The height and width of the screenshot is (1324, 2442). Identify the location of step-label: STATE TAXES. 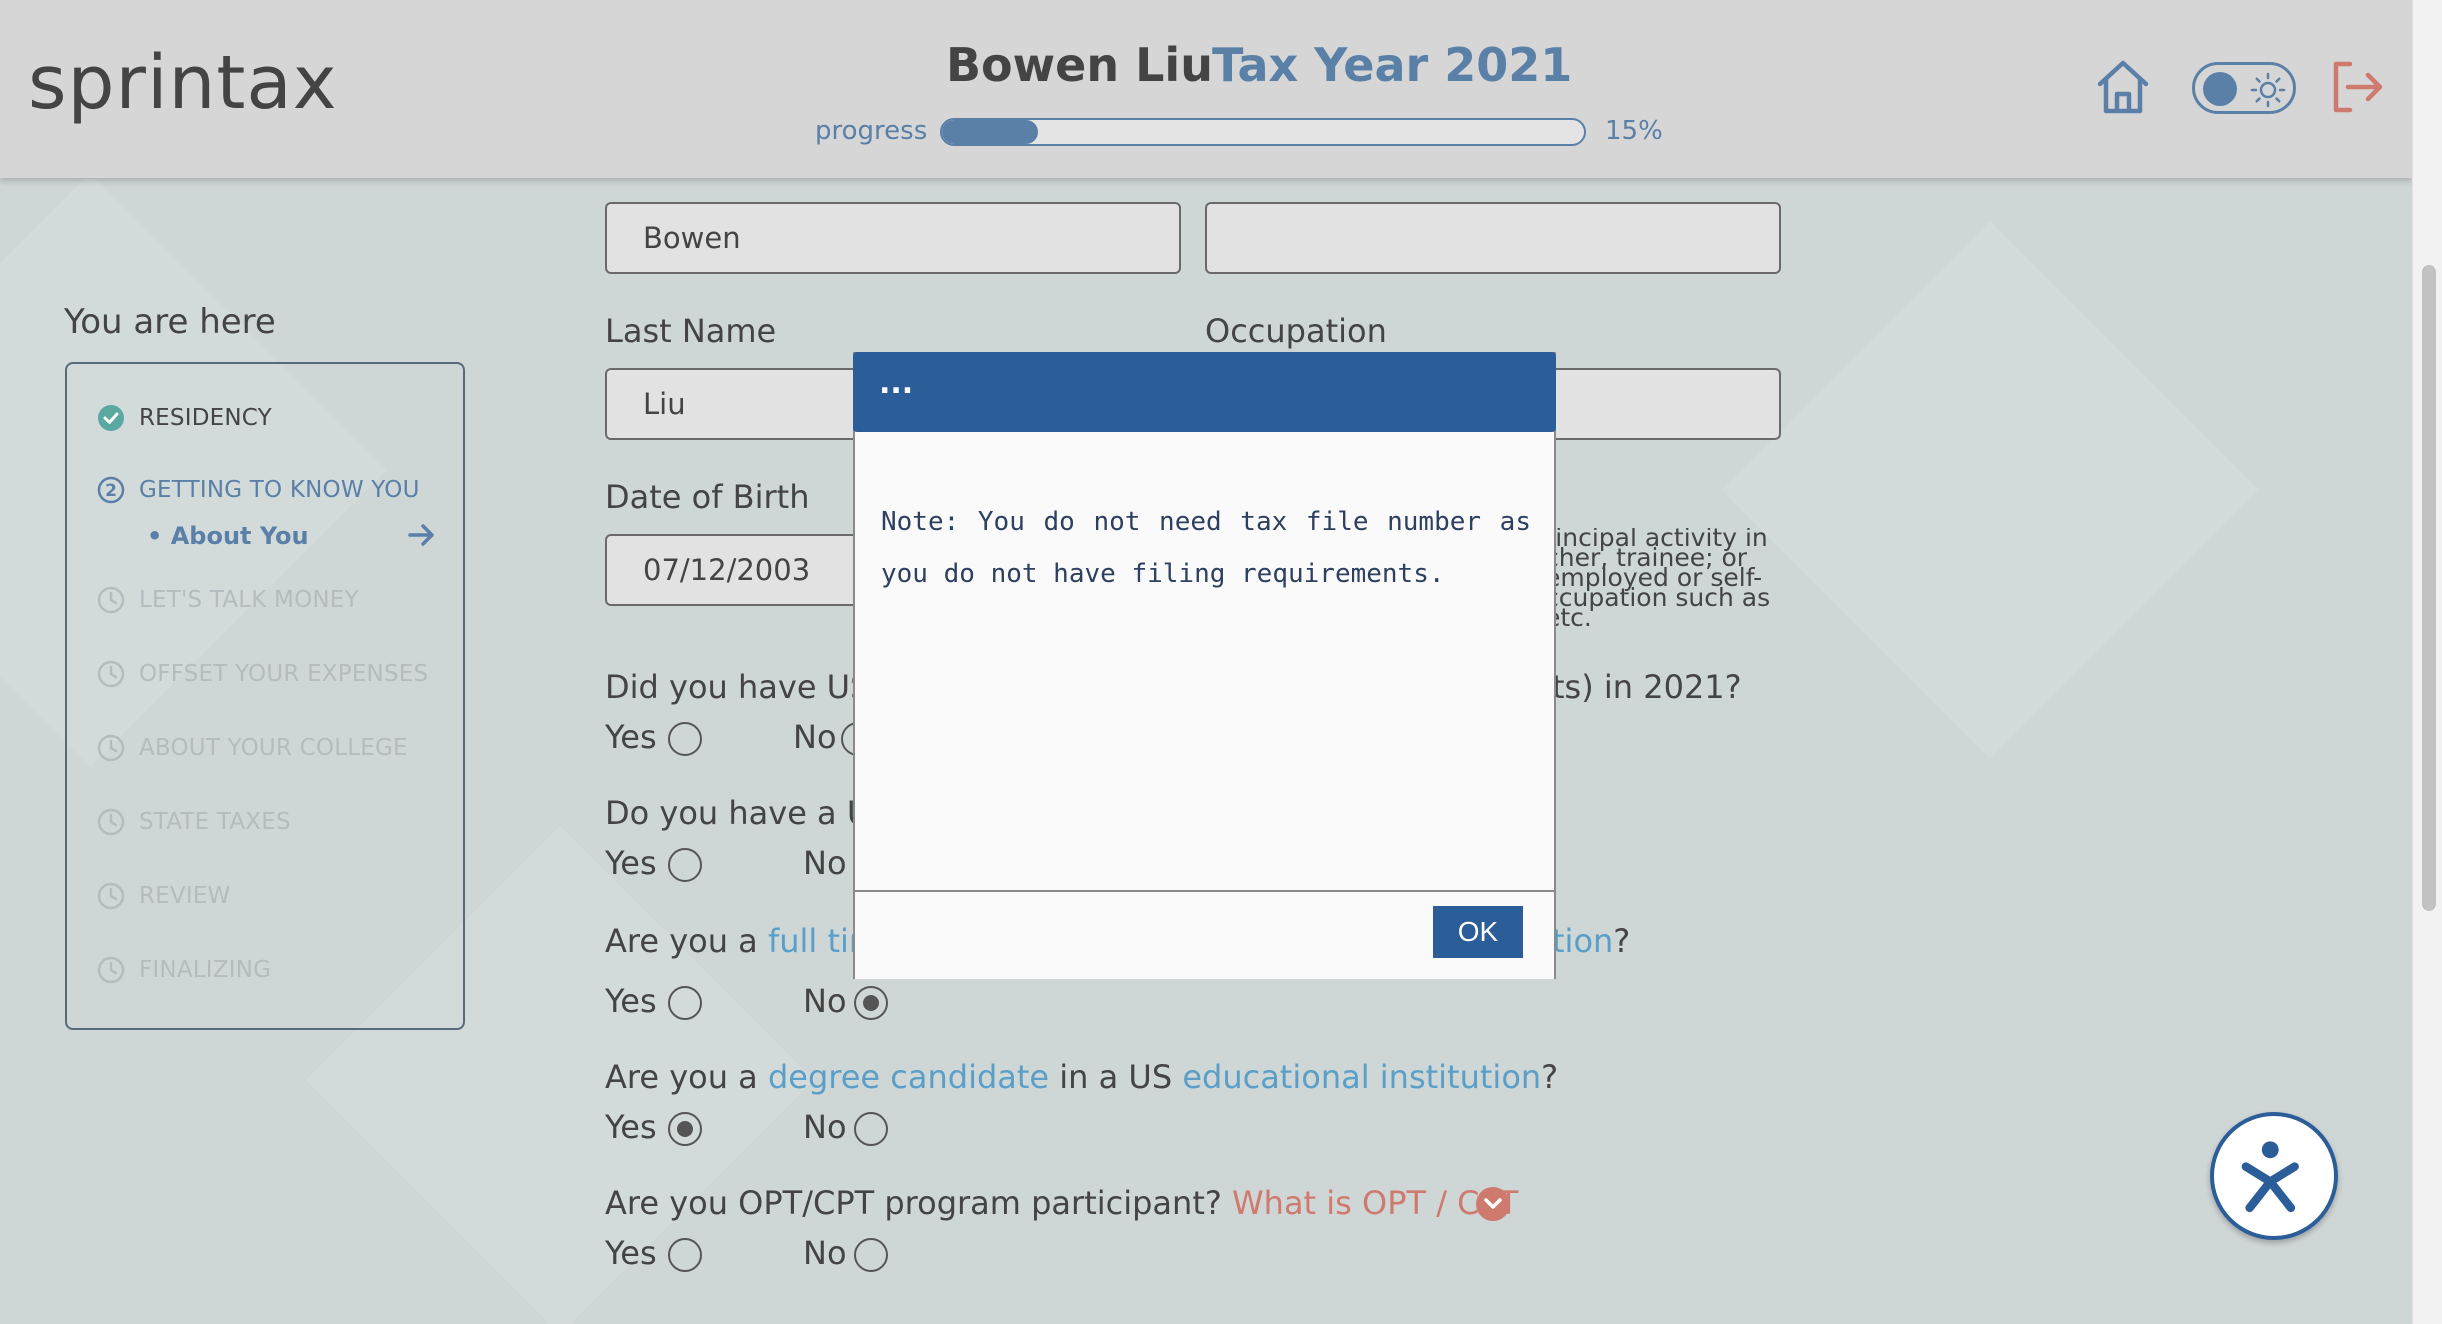
(215, 822).